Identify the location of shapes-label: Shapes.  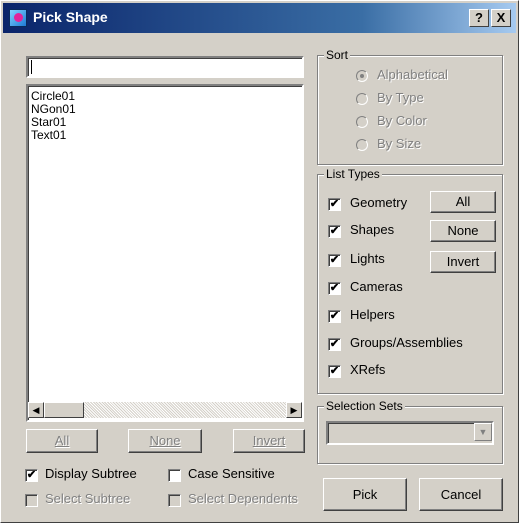
(372, 229).